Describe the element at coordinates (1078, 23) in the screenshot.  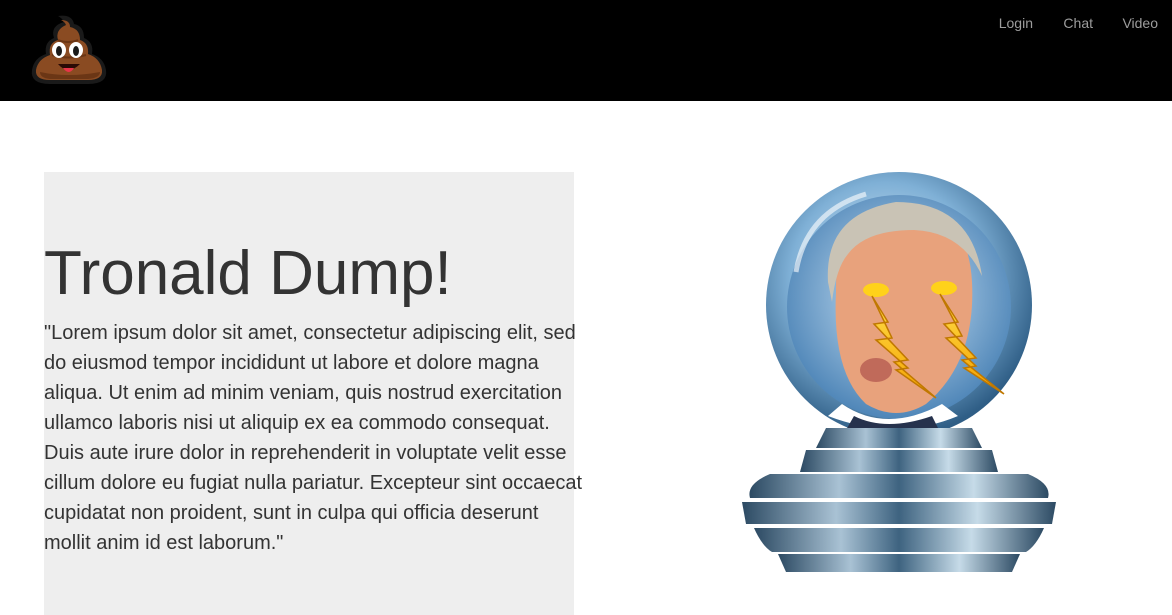
I see `nav-chat-link: Chat` at that location.